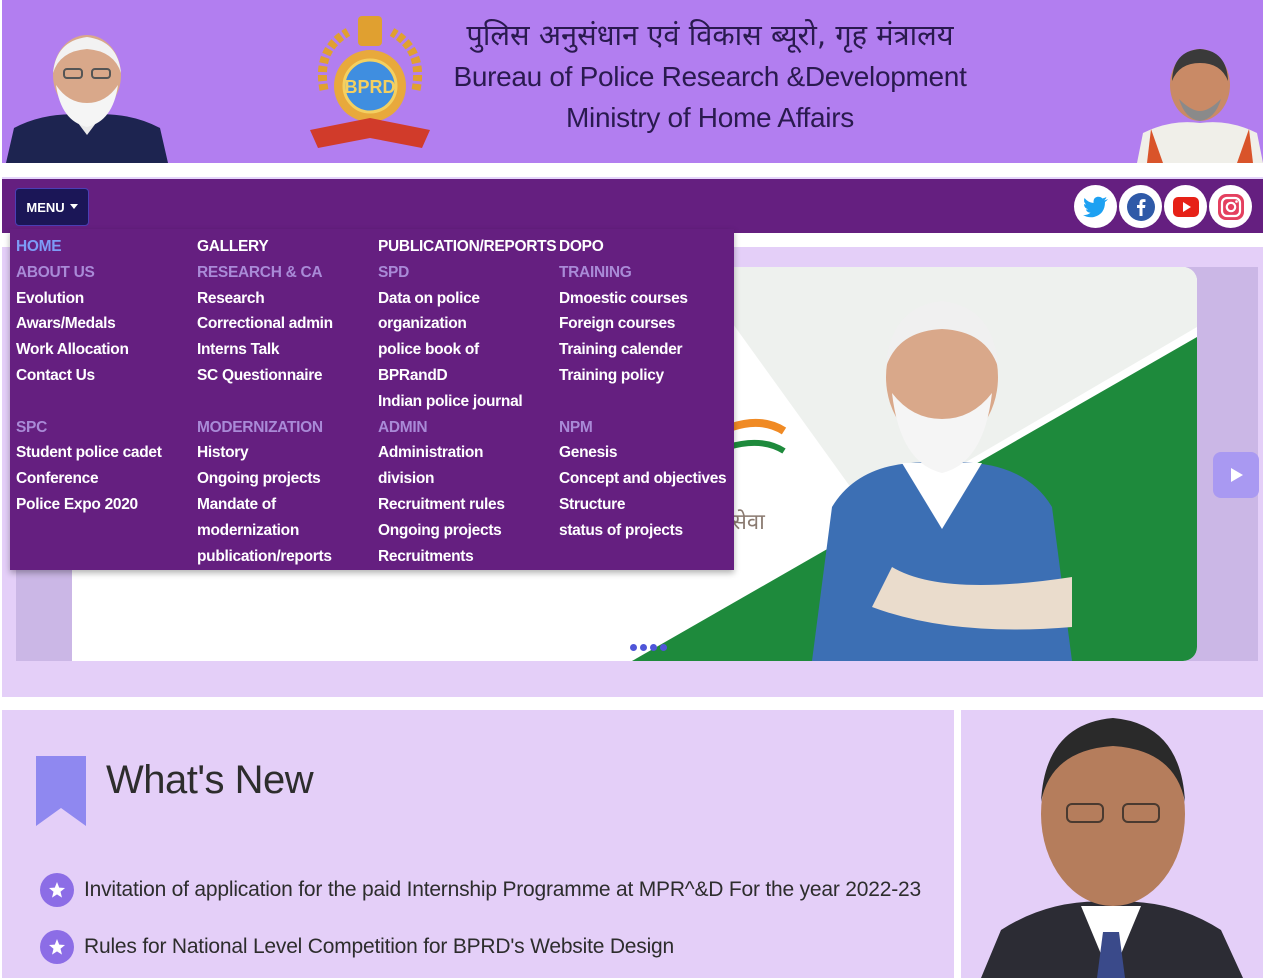 Image resolution: width=1263 pixels, height=978 pixels. I want to click on menu-item: Training calender, so click(649, 350).